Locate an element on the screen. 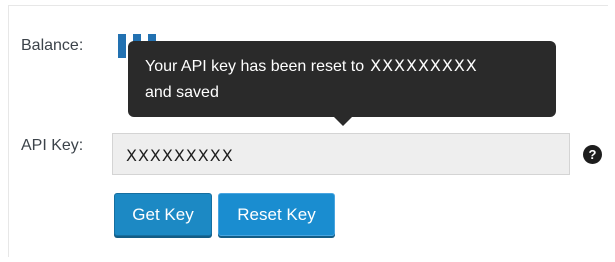 This screenshot has width=615, height=262. get-key-button: Get Key is located at coordinates (163, 214).